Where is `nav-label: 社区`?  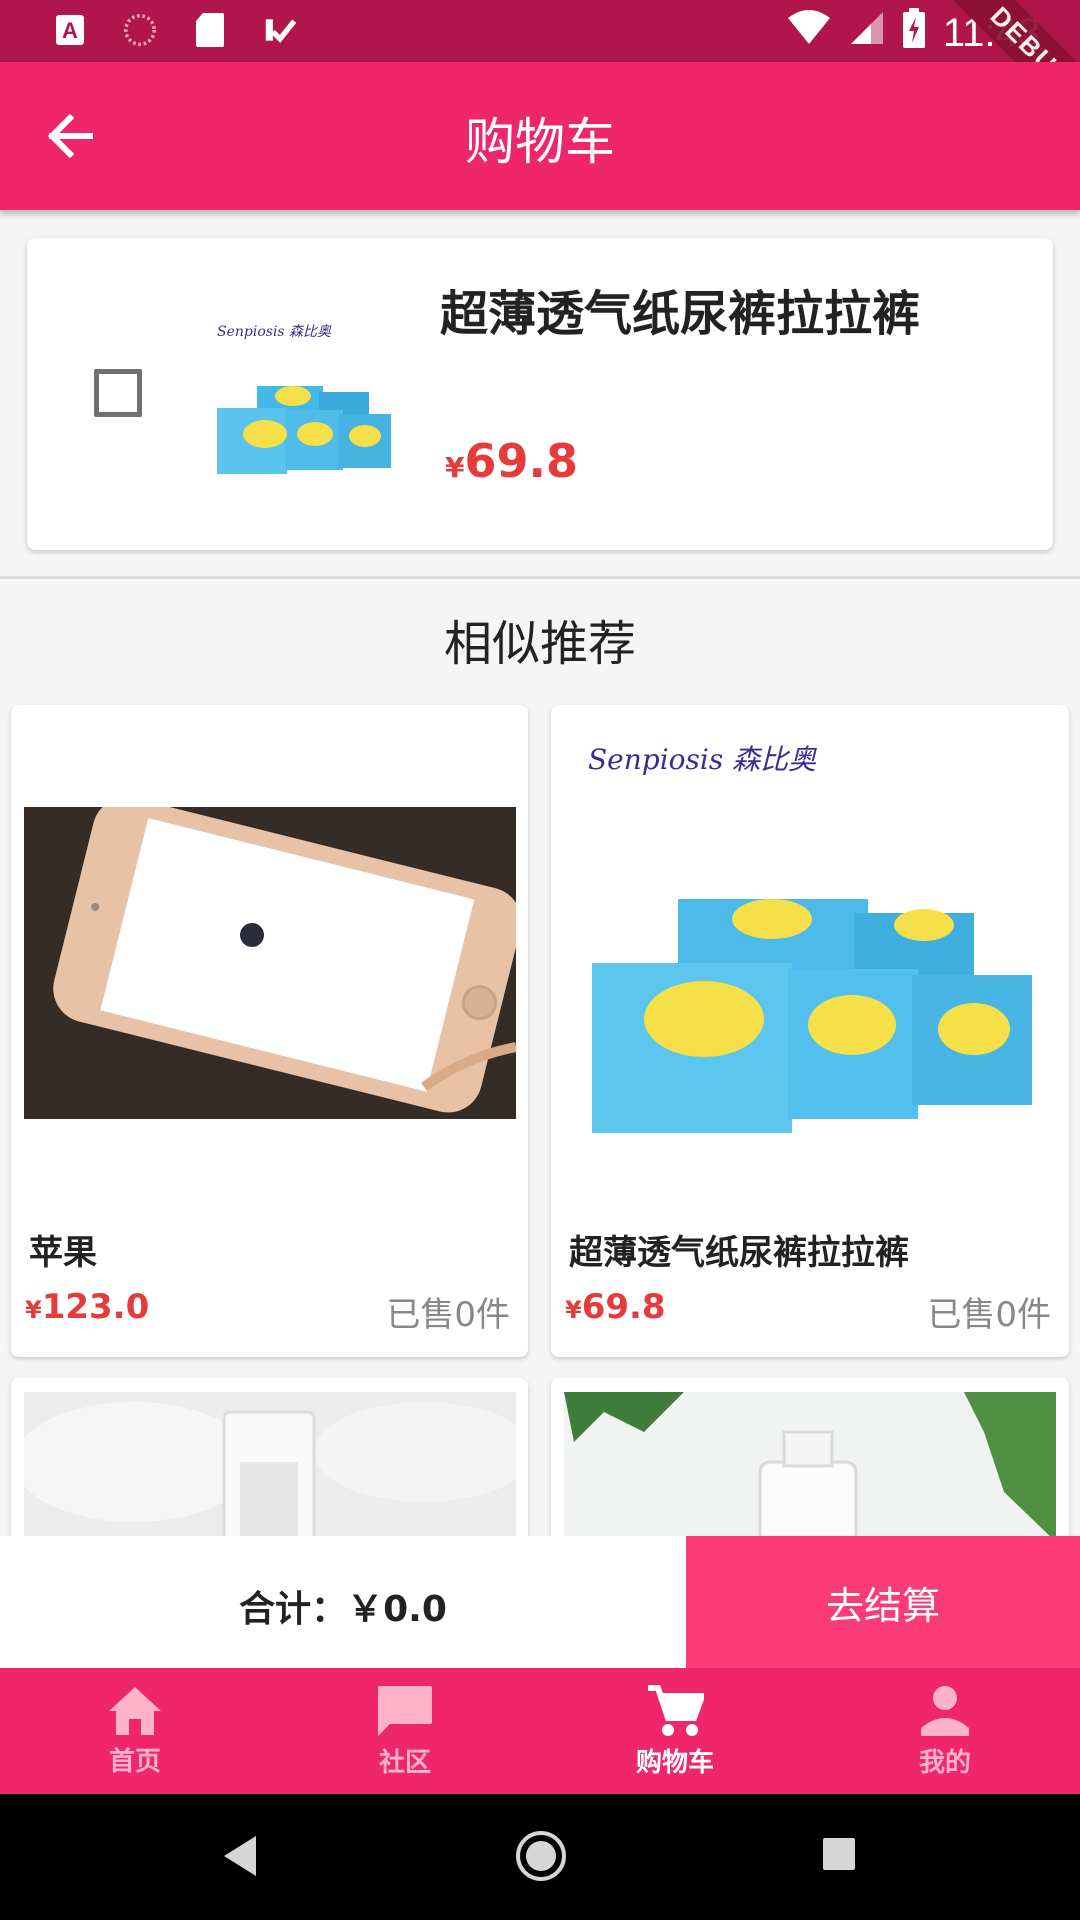 nav-label: 社区 is located at coordinates (404, 1762).